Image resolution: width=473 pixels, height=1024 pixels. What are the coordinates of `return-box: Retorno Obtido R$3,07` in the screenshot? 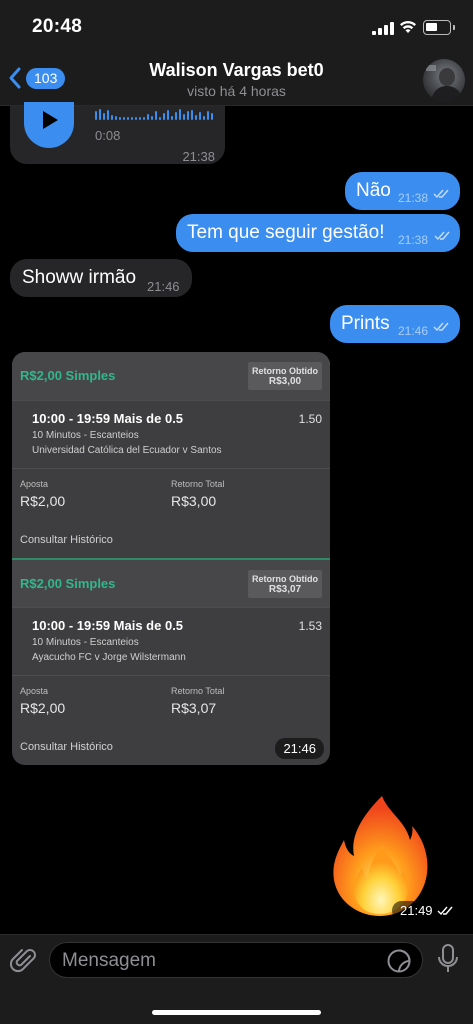 It's located at (285, 584).